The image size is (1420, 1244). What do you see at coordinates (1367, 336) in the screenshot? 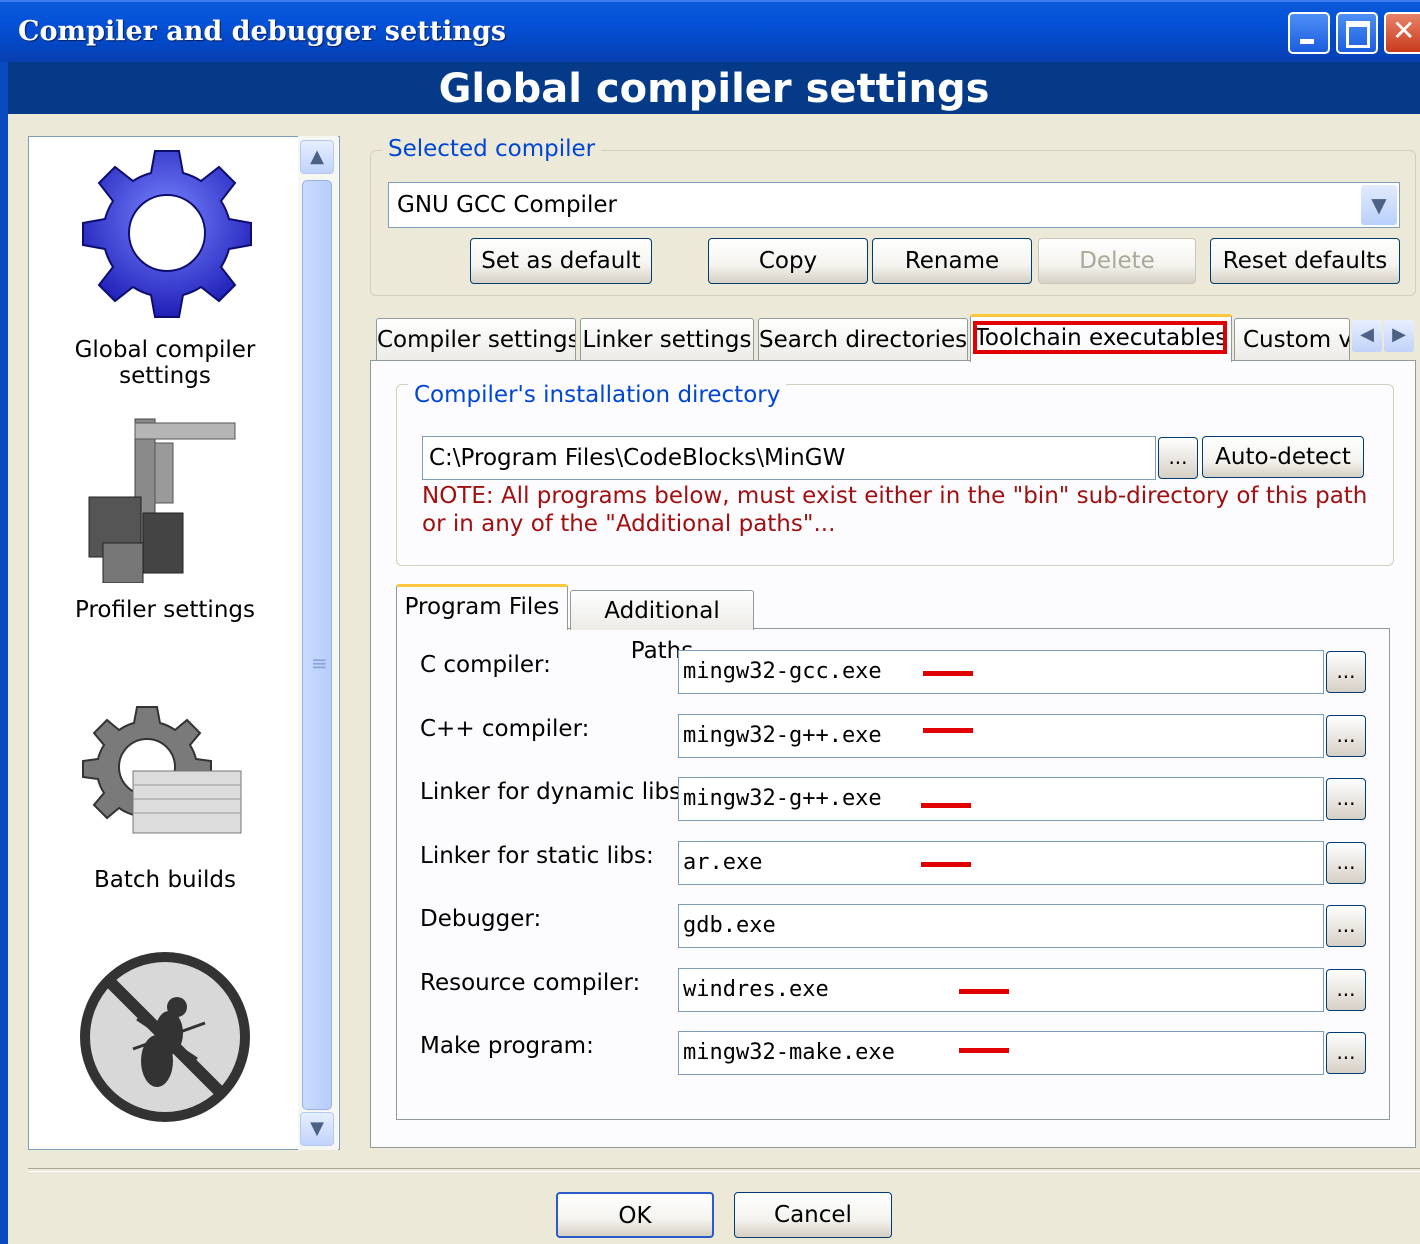
I see `tab-scroll-left-icon: ◀` at bounding box center [1367, 336].